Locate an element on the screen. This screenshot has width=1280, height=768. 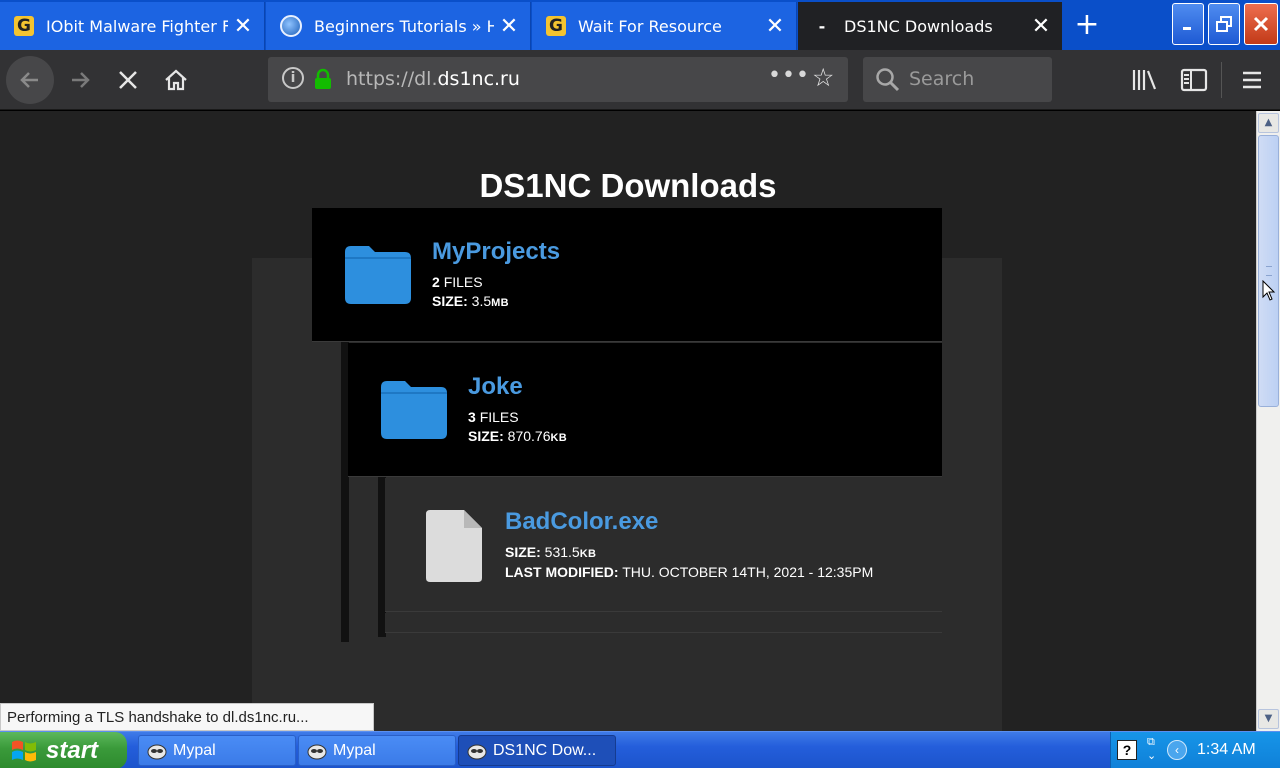
tab-title: Beginners Tutorials » H is located at coordinates (404, 26).